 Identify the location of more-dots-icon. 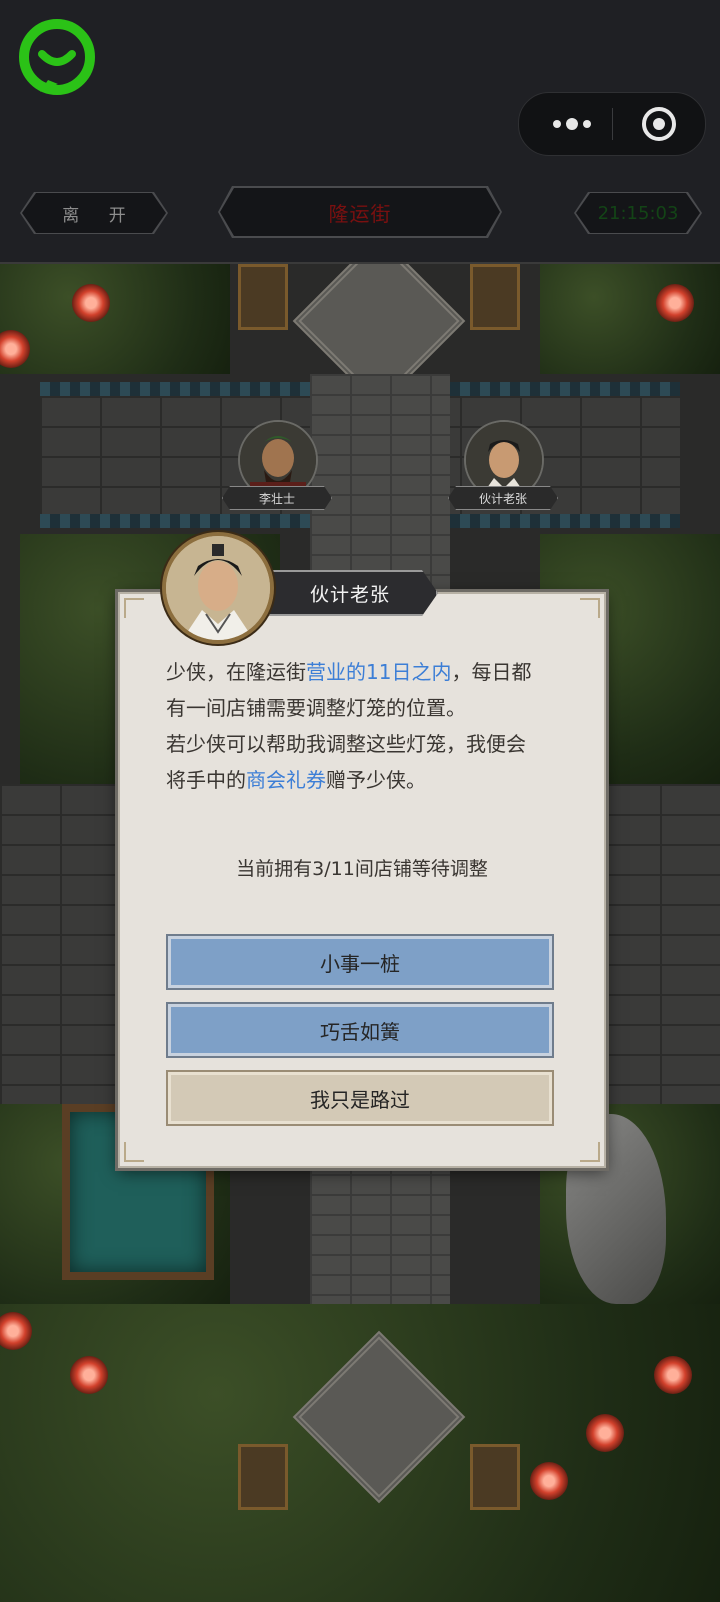
(572, 124).